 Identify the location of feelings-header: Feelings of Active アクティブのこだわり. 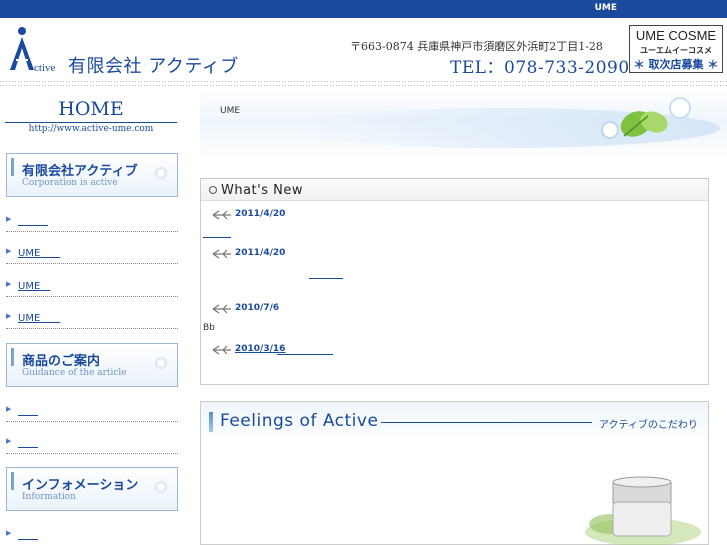
(454, 422).